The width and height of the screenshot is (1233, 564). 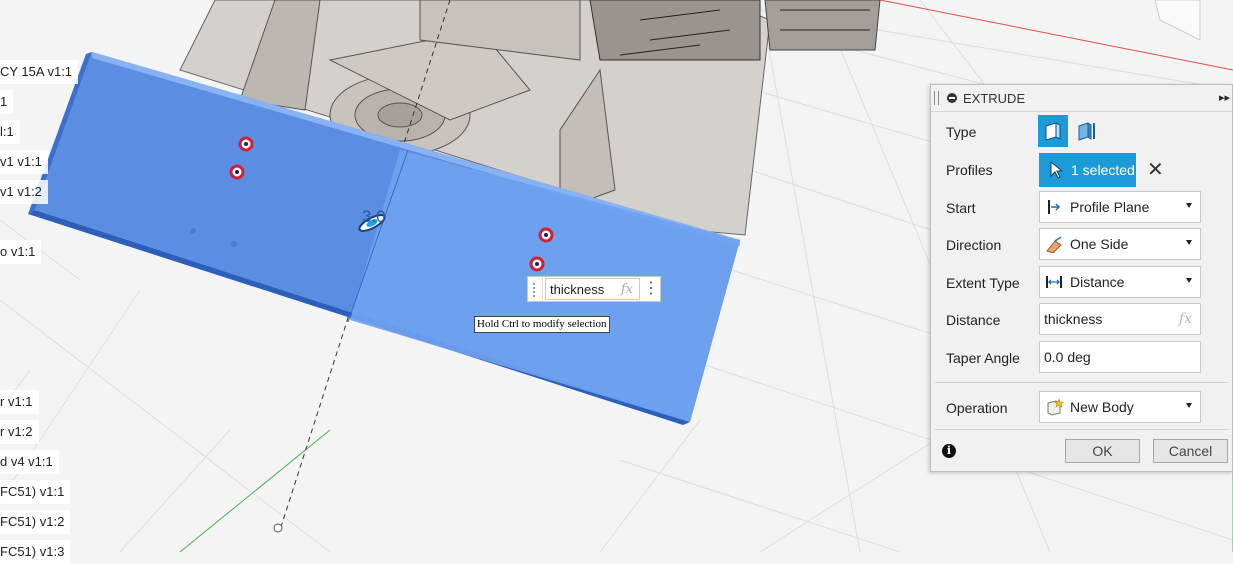 I want to click on distance-label: Distance, so click(x=973, y=320).